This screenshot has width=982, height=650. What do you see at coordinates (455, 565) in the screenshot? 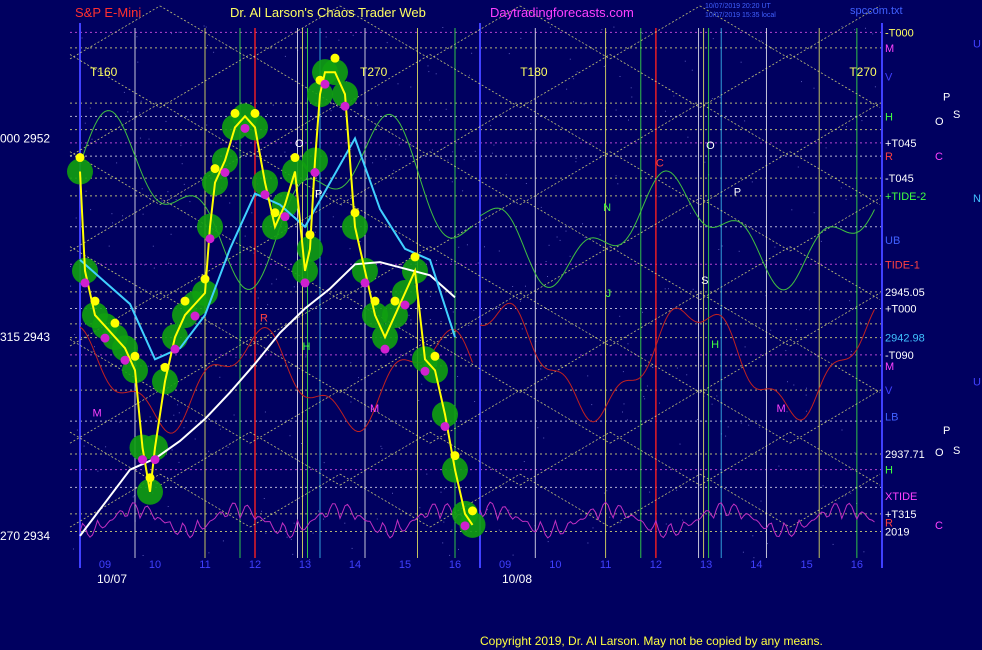
I see `x-tick-label: 16` at bounding box center [455, 565].